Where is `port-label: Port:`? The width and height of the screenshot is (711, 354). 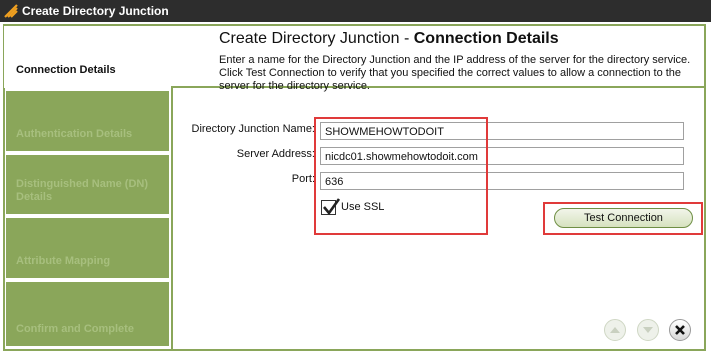
port-label: Port: is located at coordinates (303, 179).